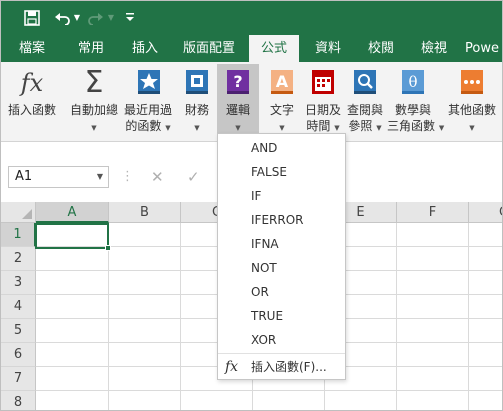  I want to click on question-book-icon: ?, so click(238, 83).